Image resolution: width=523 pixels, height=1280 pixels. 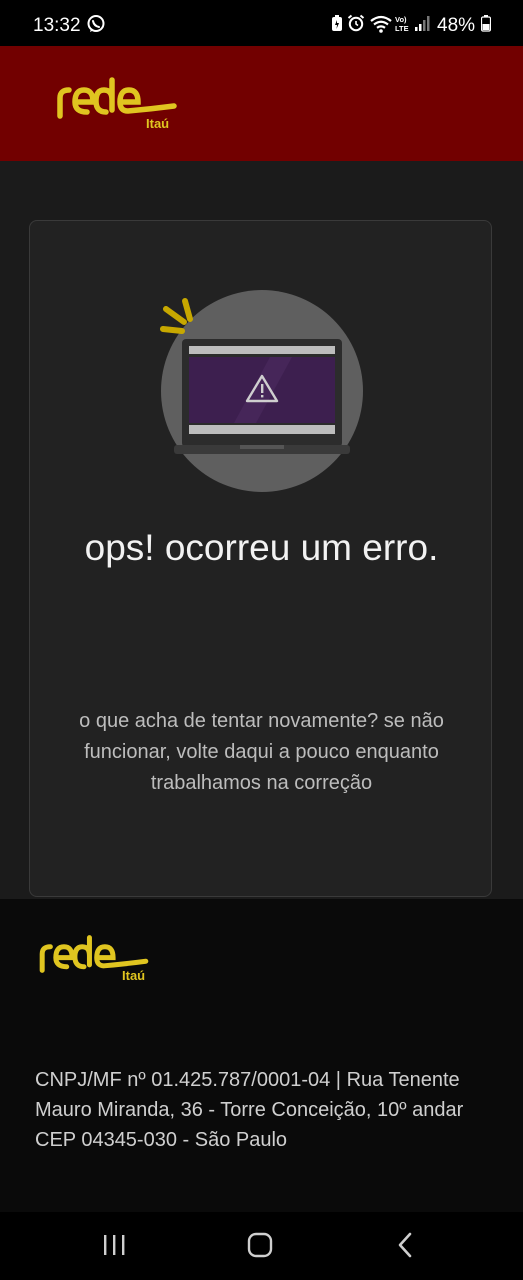 What do you see at coordinates (117, 98) in the screenshot?
I see `rede-logo-mark` at bounding box center [117, 98].